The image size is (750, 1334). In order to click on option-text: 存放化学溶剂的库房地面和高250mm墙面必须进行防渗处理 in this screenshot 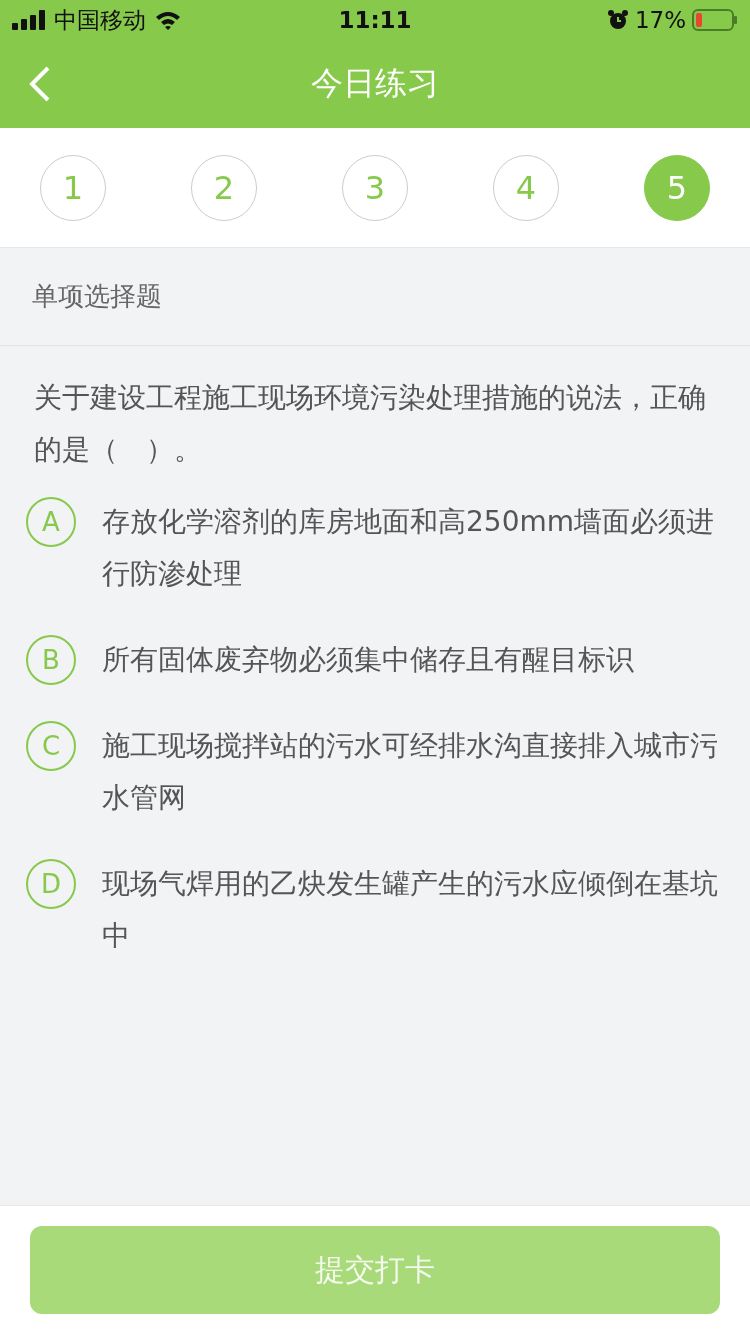, I will do `click(414, 548)`.